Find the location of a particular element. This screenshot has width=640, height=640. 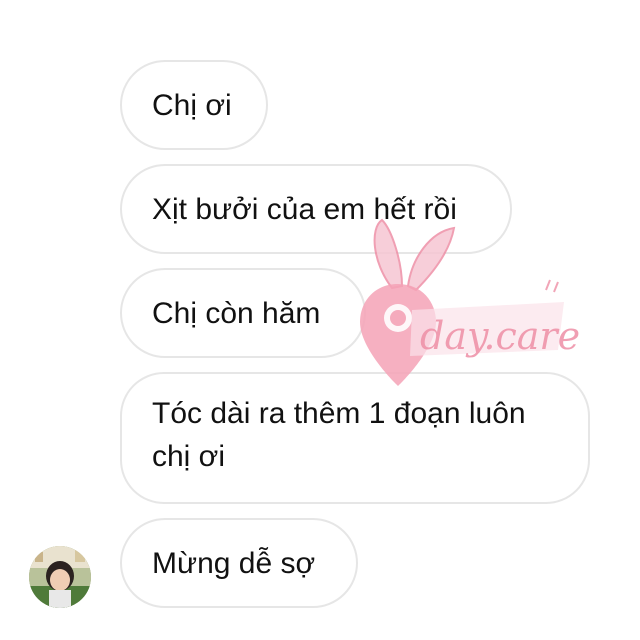

message-text: Chị còn hăm is located at coordinates (236, 313).